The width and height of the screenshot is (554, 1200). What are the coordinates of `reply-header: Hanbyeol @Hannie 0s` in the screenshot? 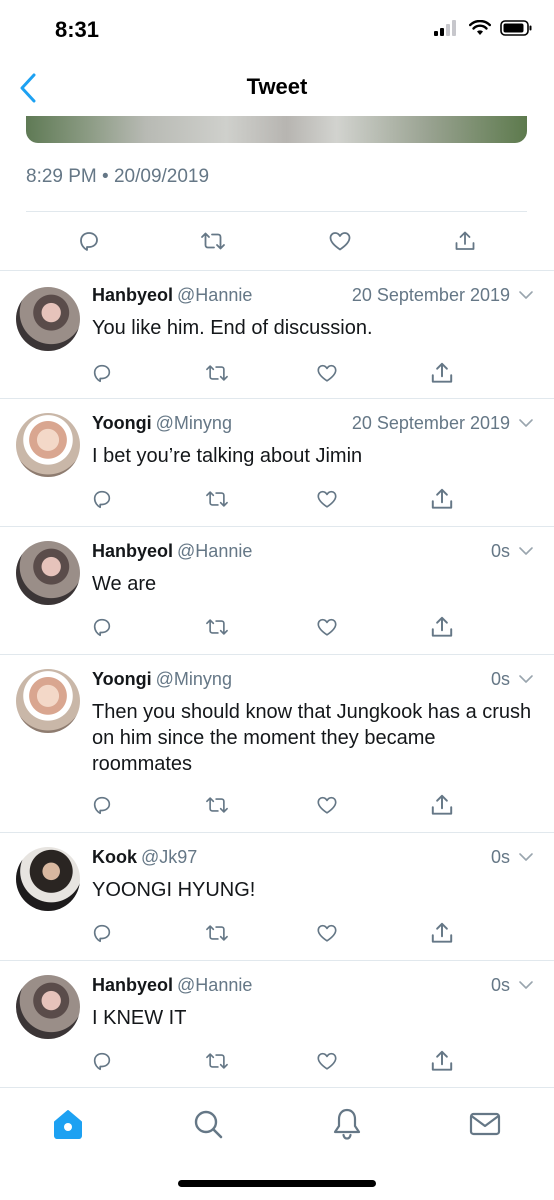 It's located at (313, 553).